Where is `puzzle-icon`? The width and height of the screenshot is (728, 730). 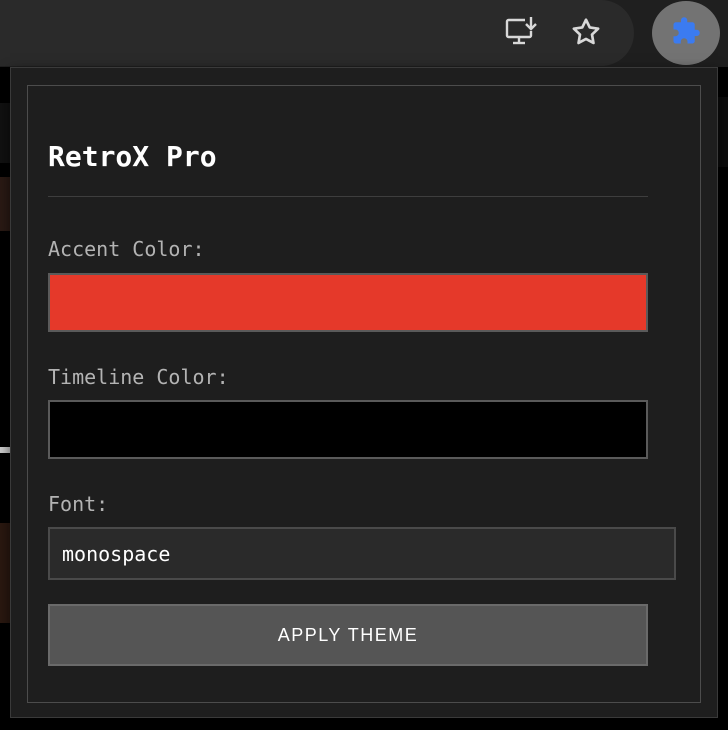 puzzle-icon is located at coordinates (686, 33).